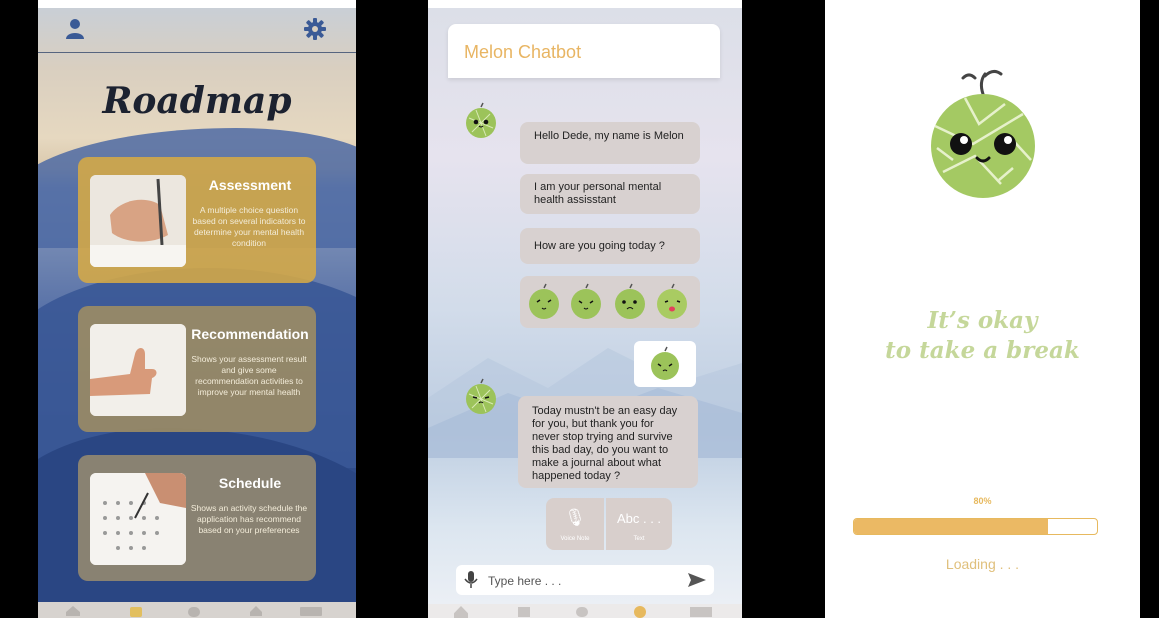  I want to click on melon-mascot-icon, so click(983, 133).